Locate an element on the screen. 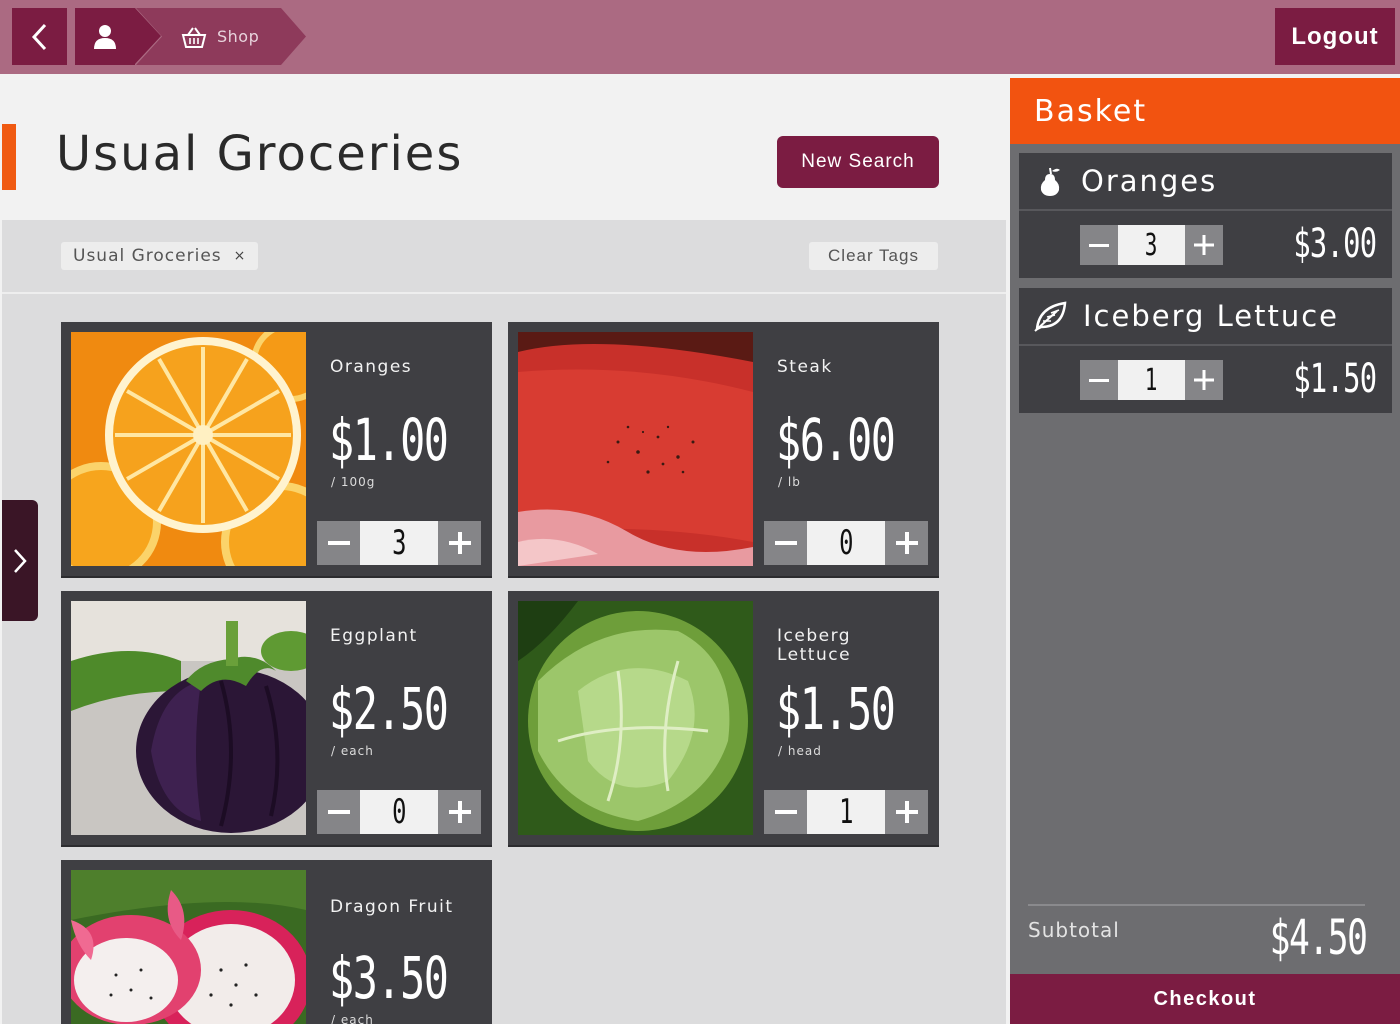 The width and height of the screenshot is (1400, 1024). basket-quantity-stepper: 3 is located at coordinates (1151, 245).